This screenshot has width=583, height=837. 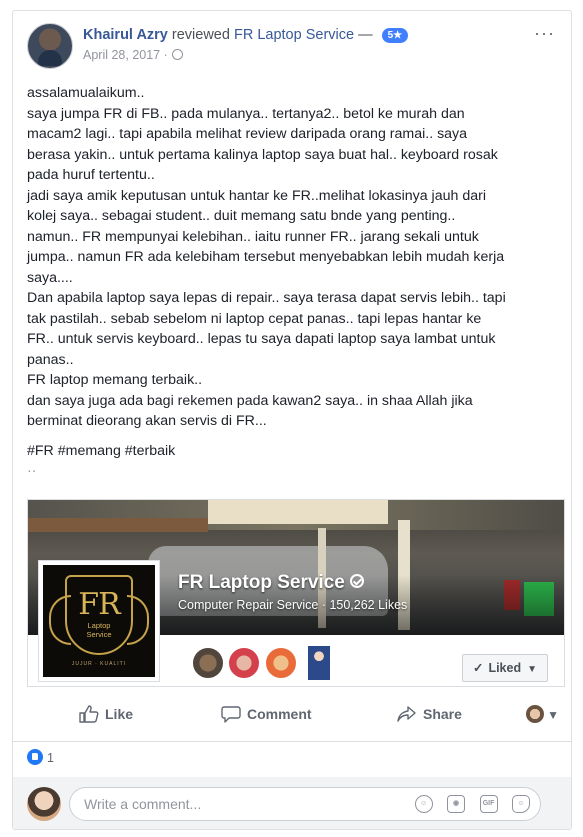 I want to click on post-ellipsis: ··, so click(x=32, y=471).